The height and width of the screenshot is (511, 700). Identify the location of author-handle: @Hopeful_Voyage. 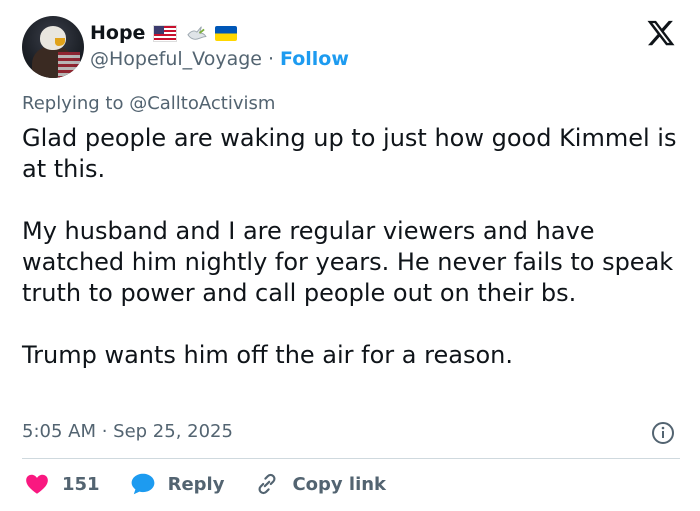
(176, 59).